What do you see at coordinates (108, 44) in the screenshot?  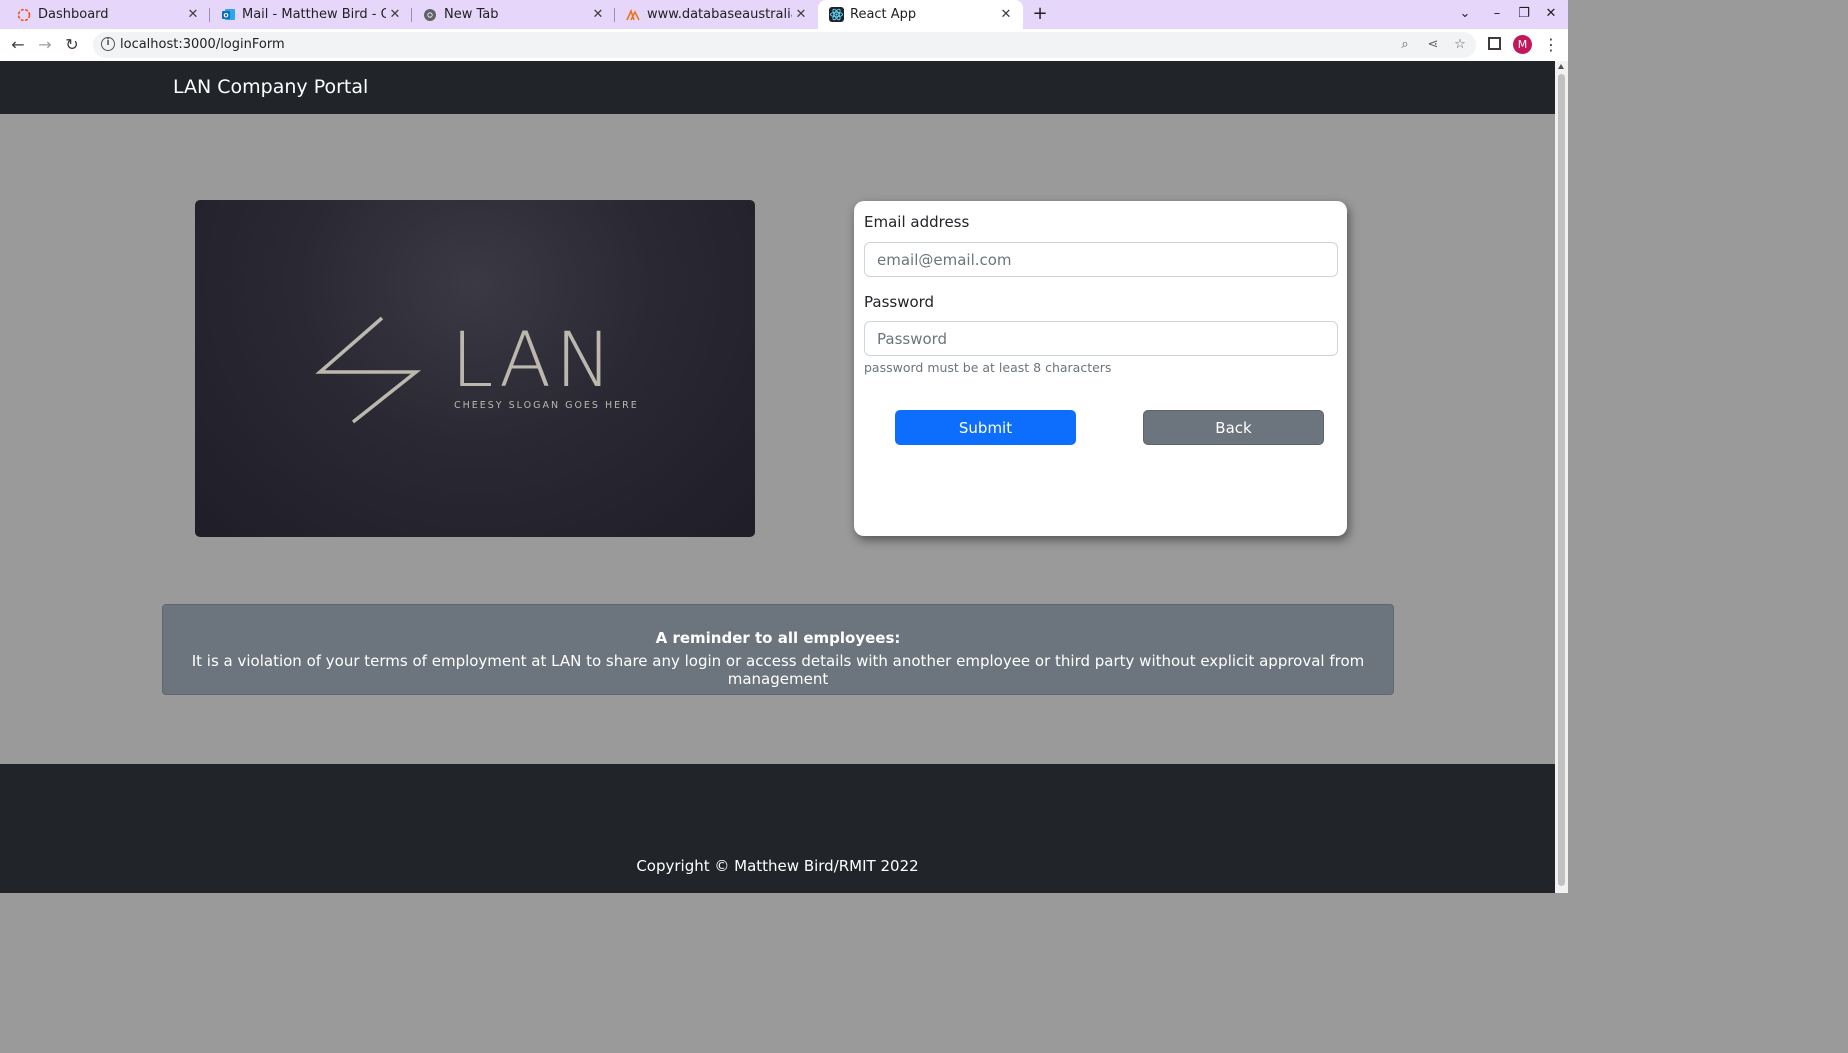 I see `site-info-icon: i` at bounding box center [108, 44].